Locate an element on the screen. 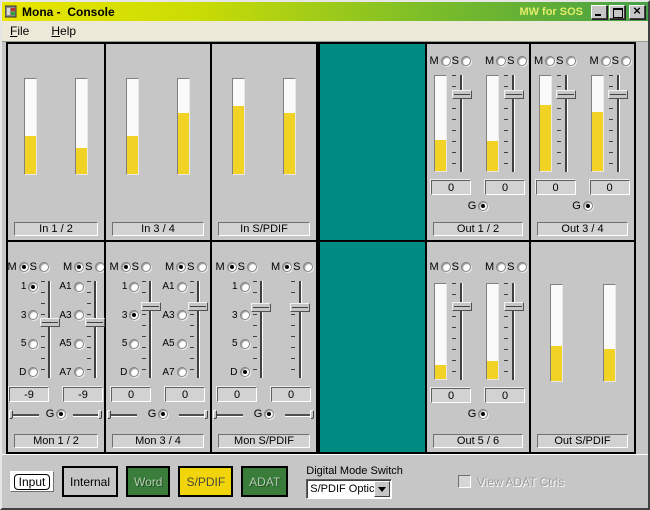  chevron-down-icon is located at coordinates (382, 488).